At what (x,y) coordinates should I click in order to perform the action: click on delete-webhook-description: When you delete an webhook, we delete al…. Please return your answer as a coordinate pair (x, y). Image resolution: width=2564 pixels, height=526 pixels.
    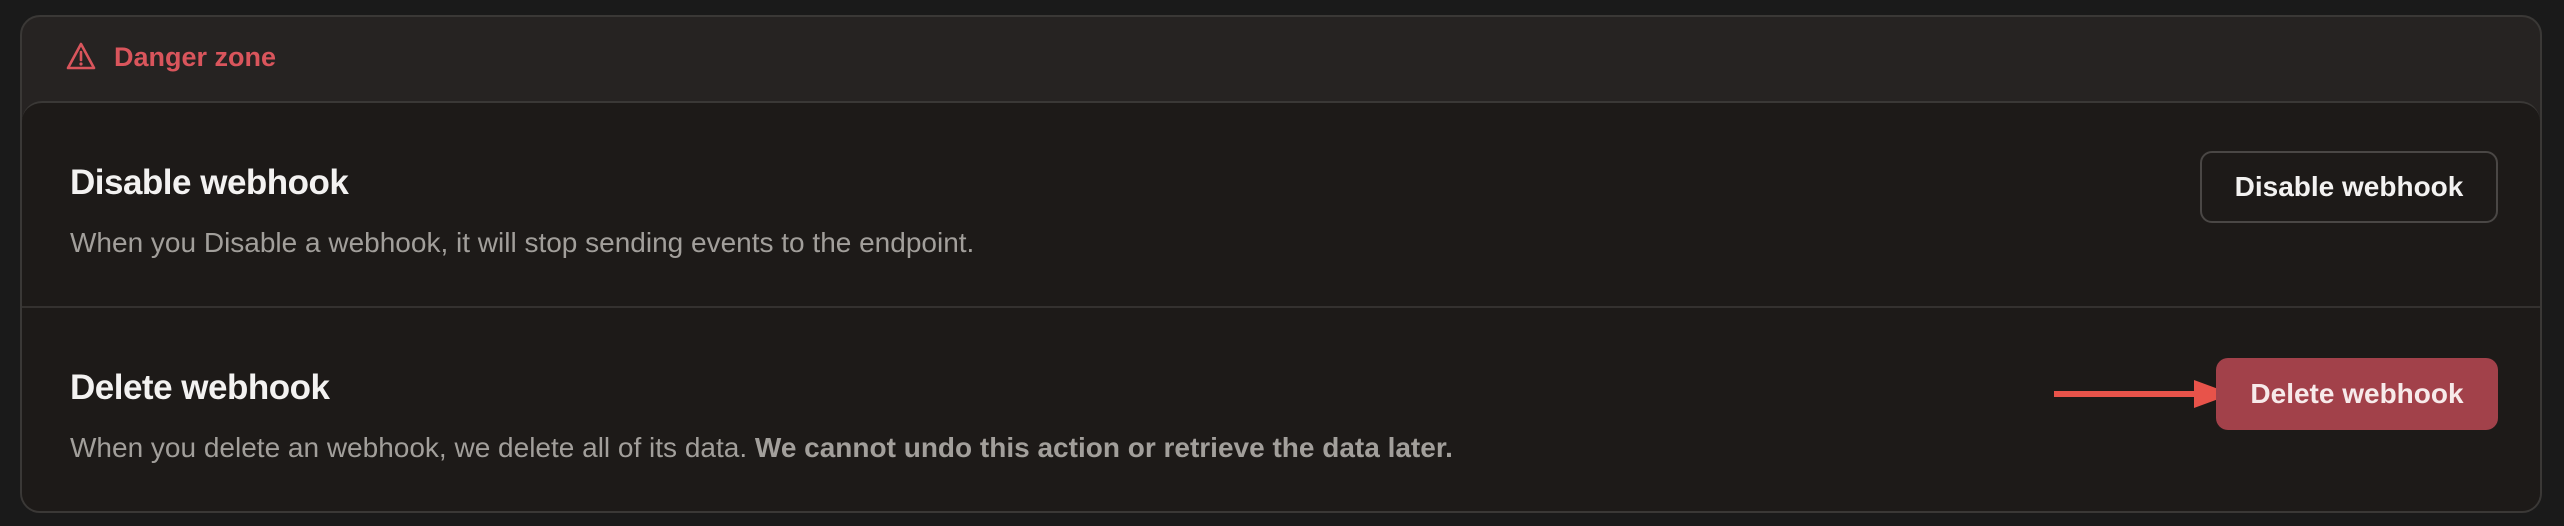
    Looking at the image, I should click on (761, 448).